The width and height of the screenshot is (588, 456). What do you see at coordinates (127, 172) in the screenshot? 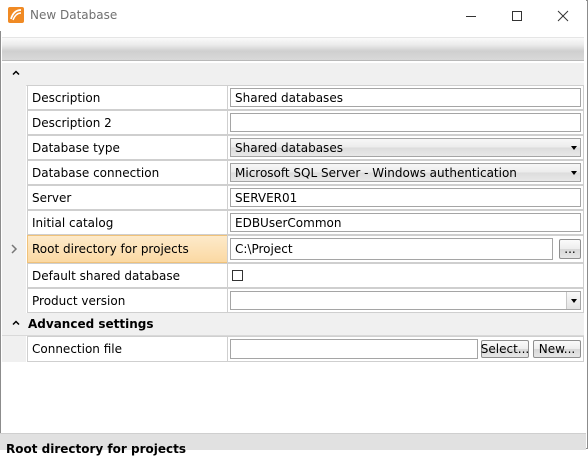
I see `property-label: Database connection` at bounding box center [127, 172].